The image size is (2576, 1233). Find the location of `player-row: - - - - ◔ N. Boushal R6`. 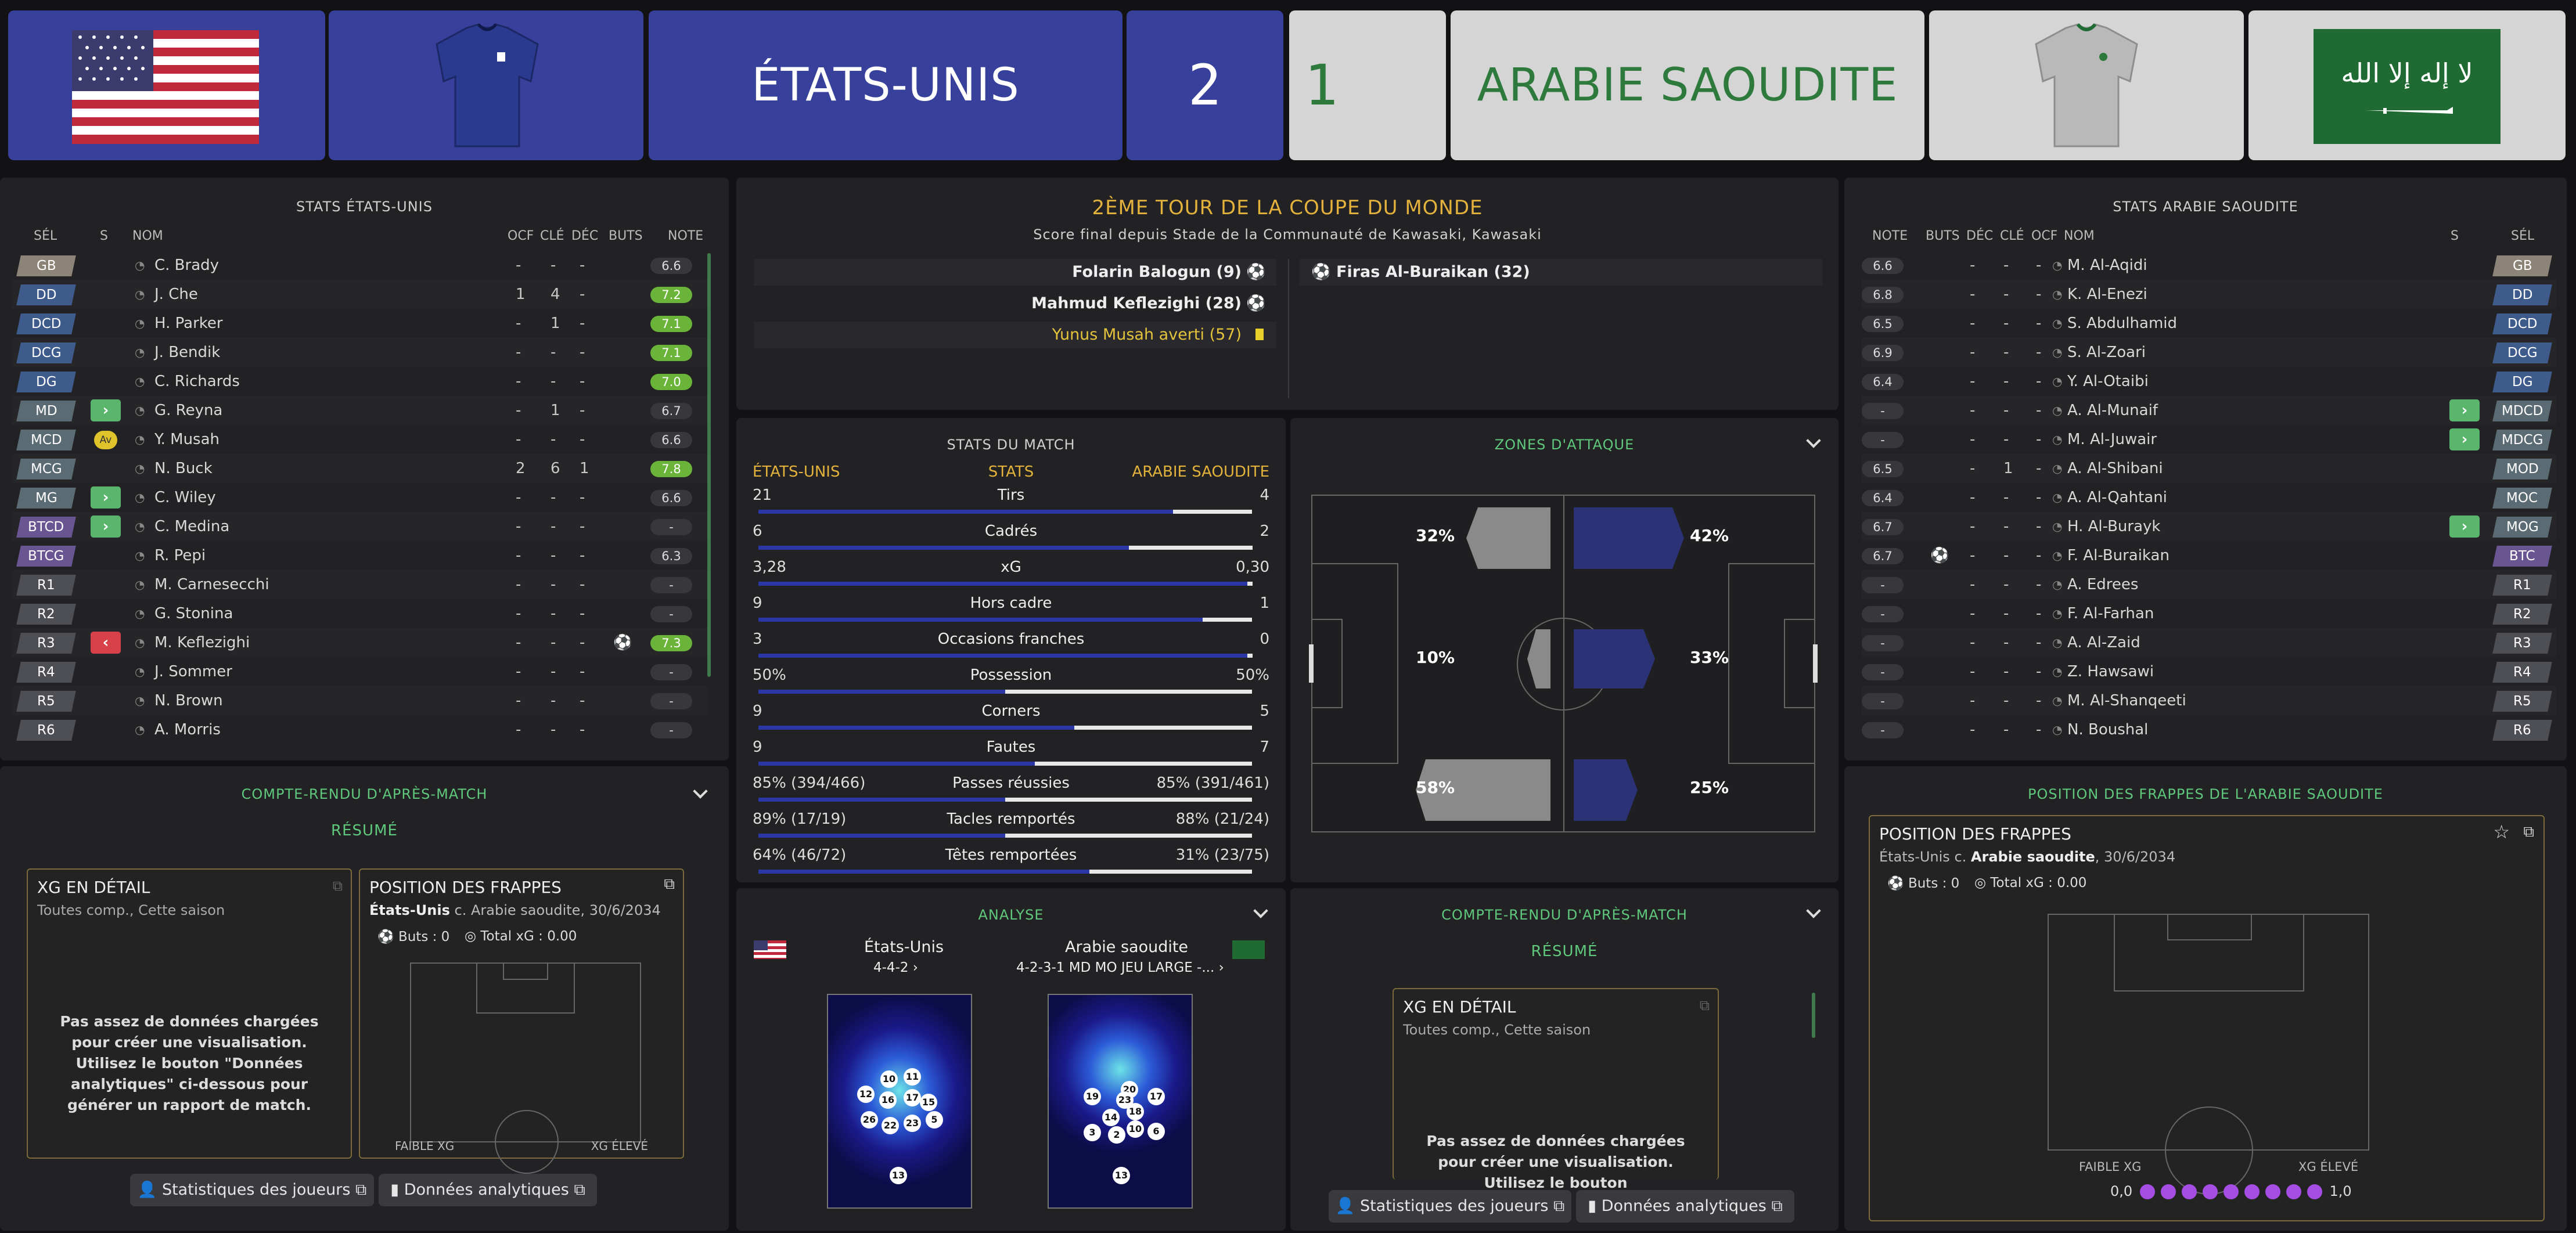

player-row: - - - - ◔ N. Boushal R6 is located at coordinates (2209, 729).